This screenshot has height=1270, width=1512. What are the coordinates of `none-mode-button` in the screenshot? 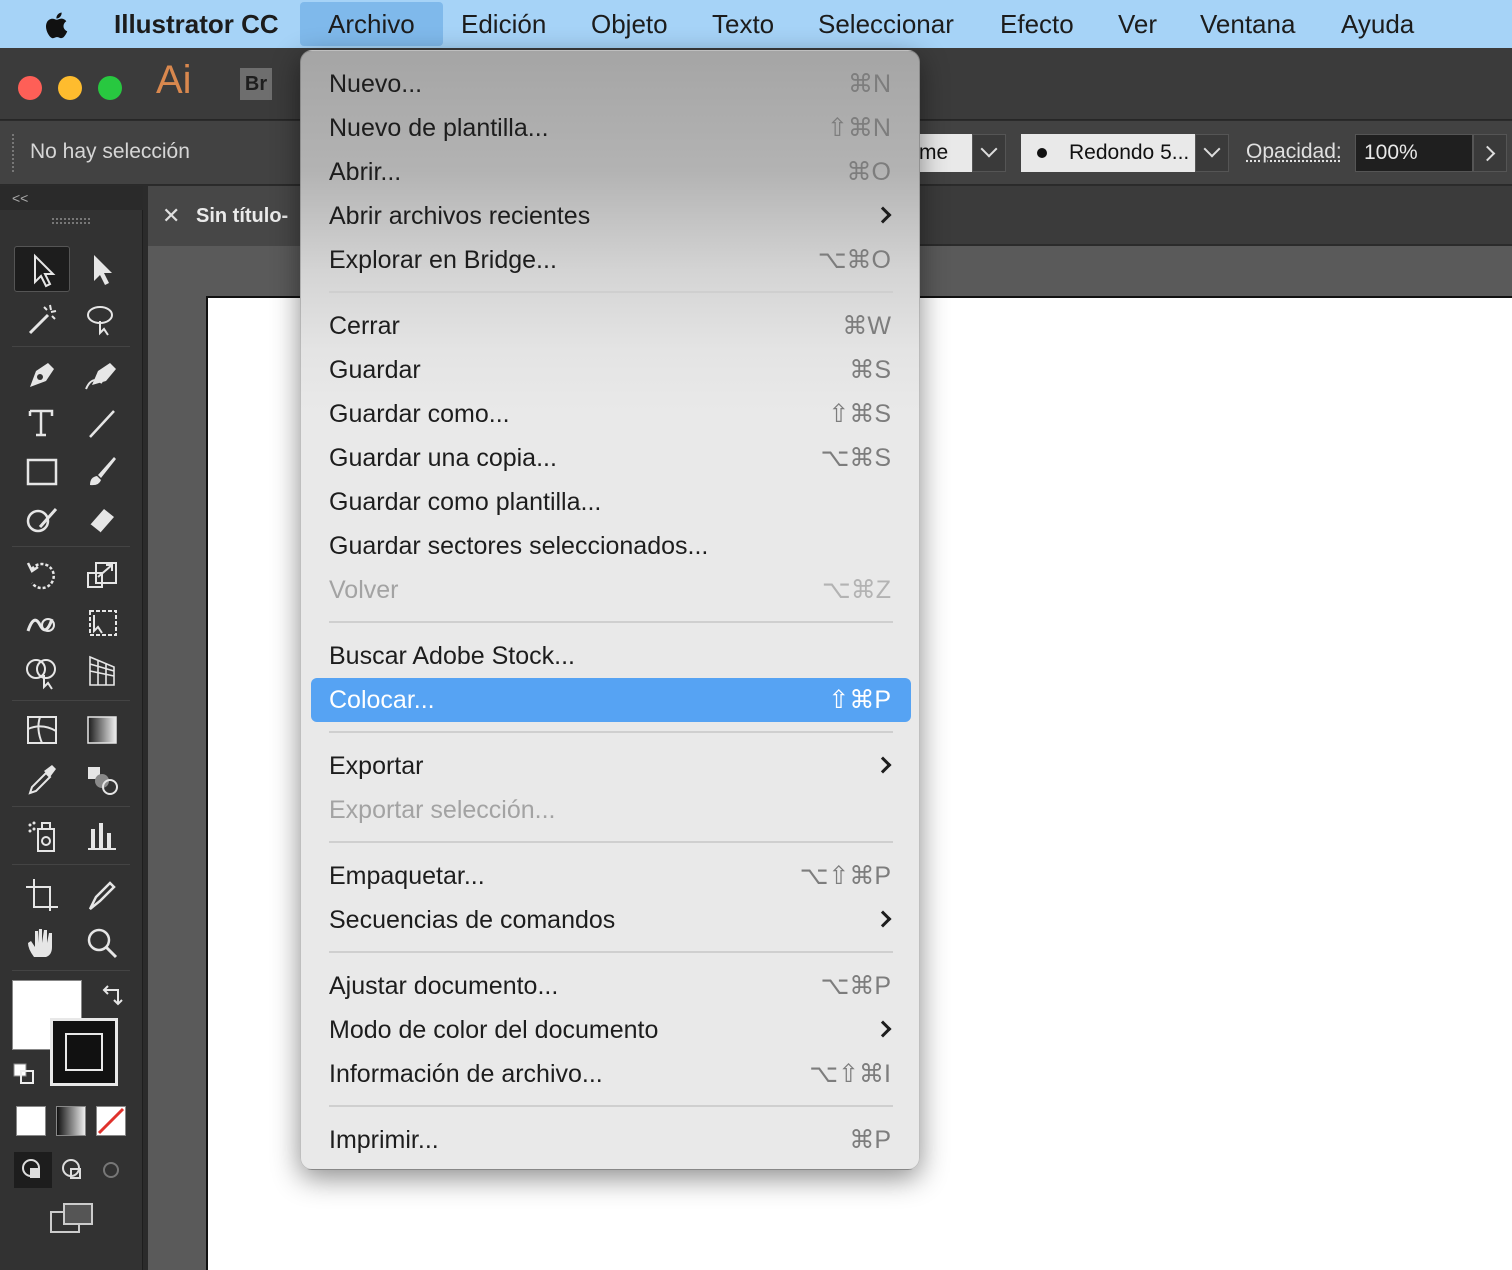 It's located at (111, 1121).